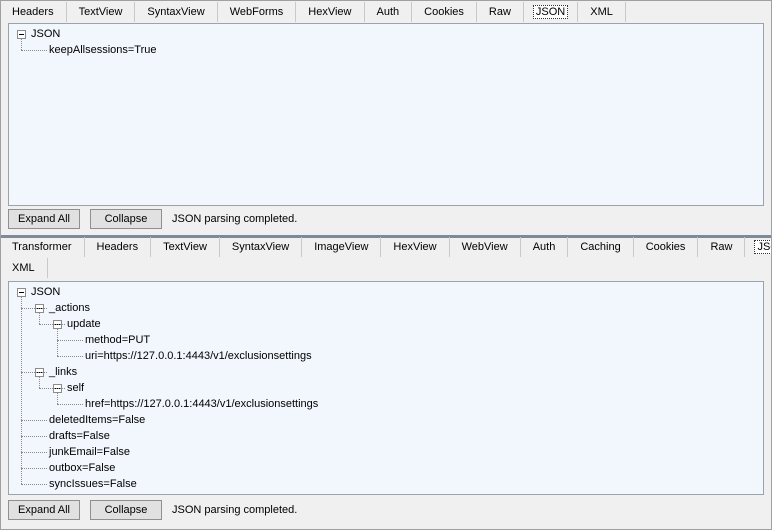 The width and height of the screenshot is (772, 530). What do you see at coordinates (235, 219) in the screenshot?
I see `request-status-text: JSON parsing completed.` at bounding box center [235, 219].